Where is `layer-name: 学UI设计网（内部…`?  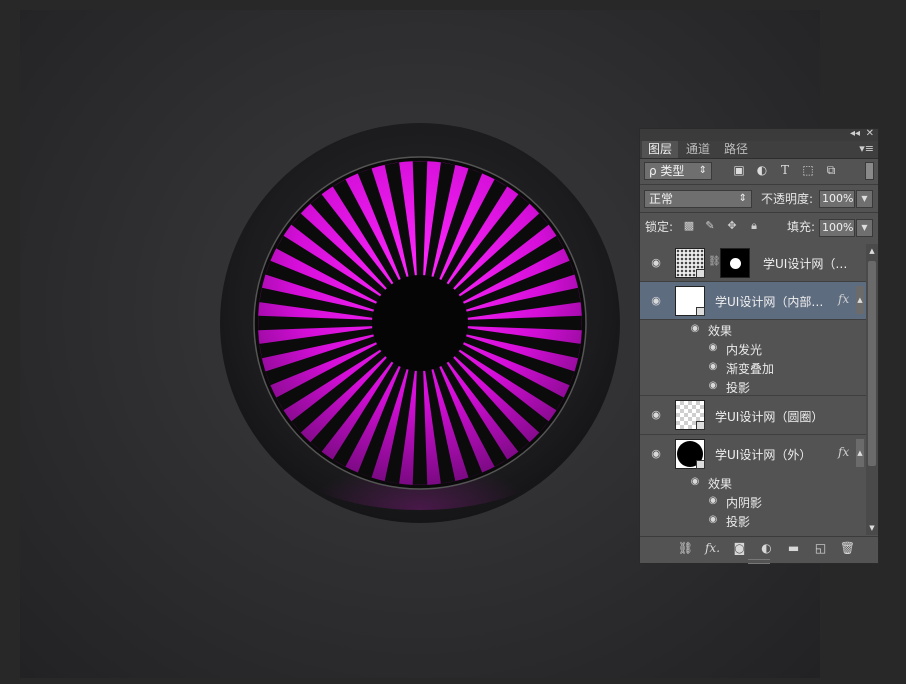 layer-name: 学UI设计网（内部… is located at coordinates (769, 302).